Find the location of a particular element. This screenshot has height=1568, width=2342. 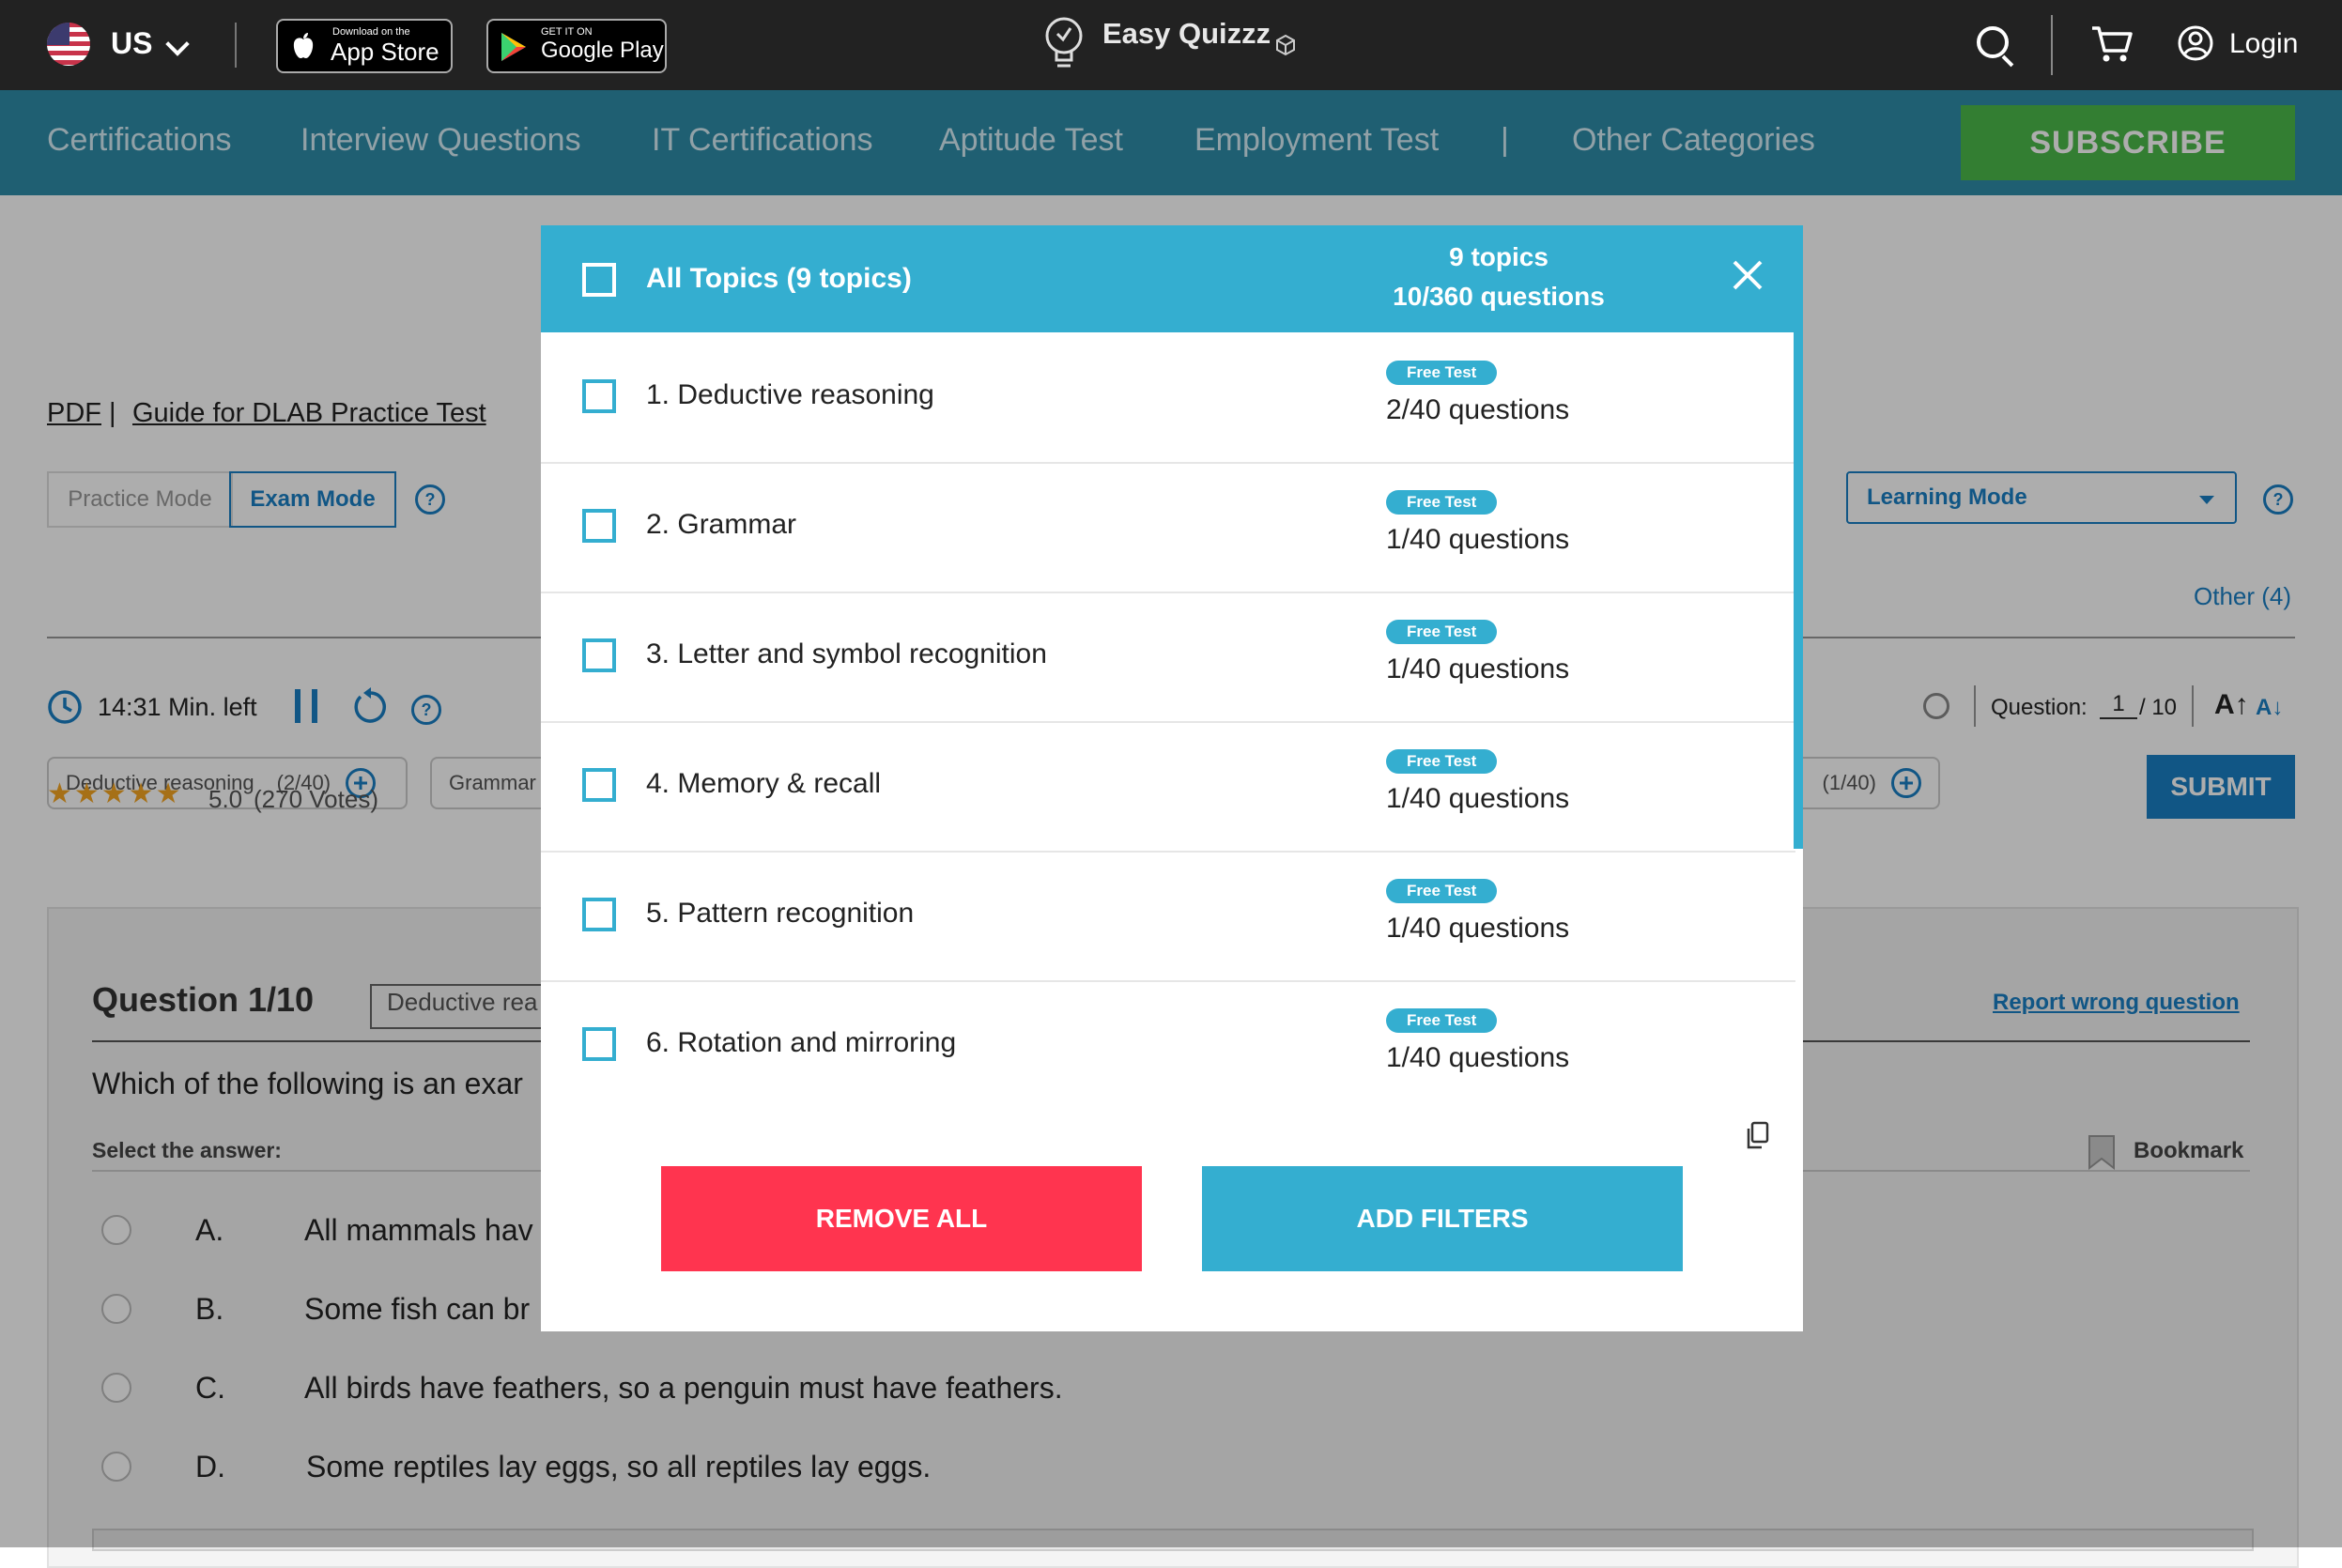

add-filters-button: ADD FILTERS is located at coordinates (1442, 1218).